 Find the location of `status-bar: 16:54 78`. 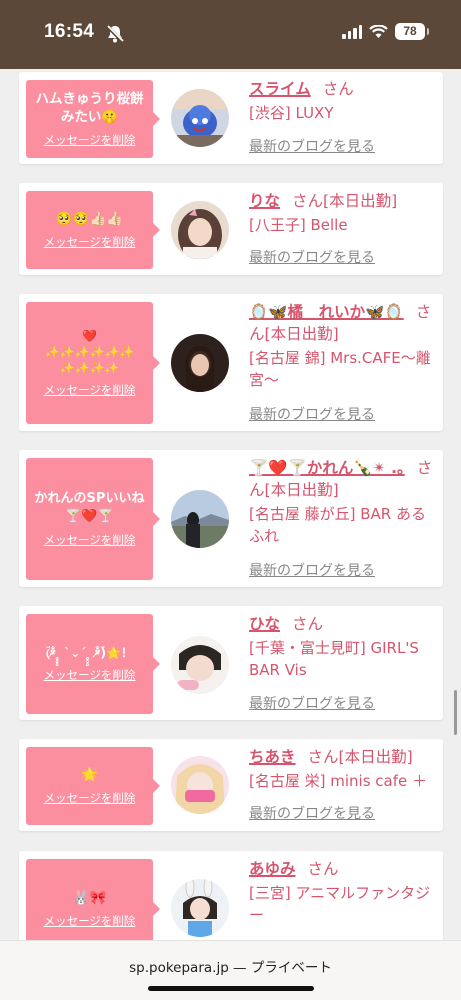

status-bar: 16:54 78 is located at coordinates (230, 34).